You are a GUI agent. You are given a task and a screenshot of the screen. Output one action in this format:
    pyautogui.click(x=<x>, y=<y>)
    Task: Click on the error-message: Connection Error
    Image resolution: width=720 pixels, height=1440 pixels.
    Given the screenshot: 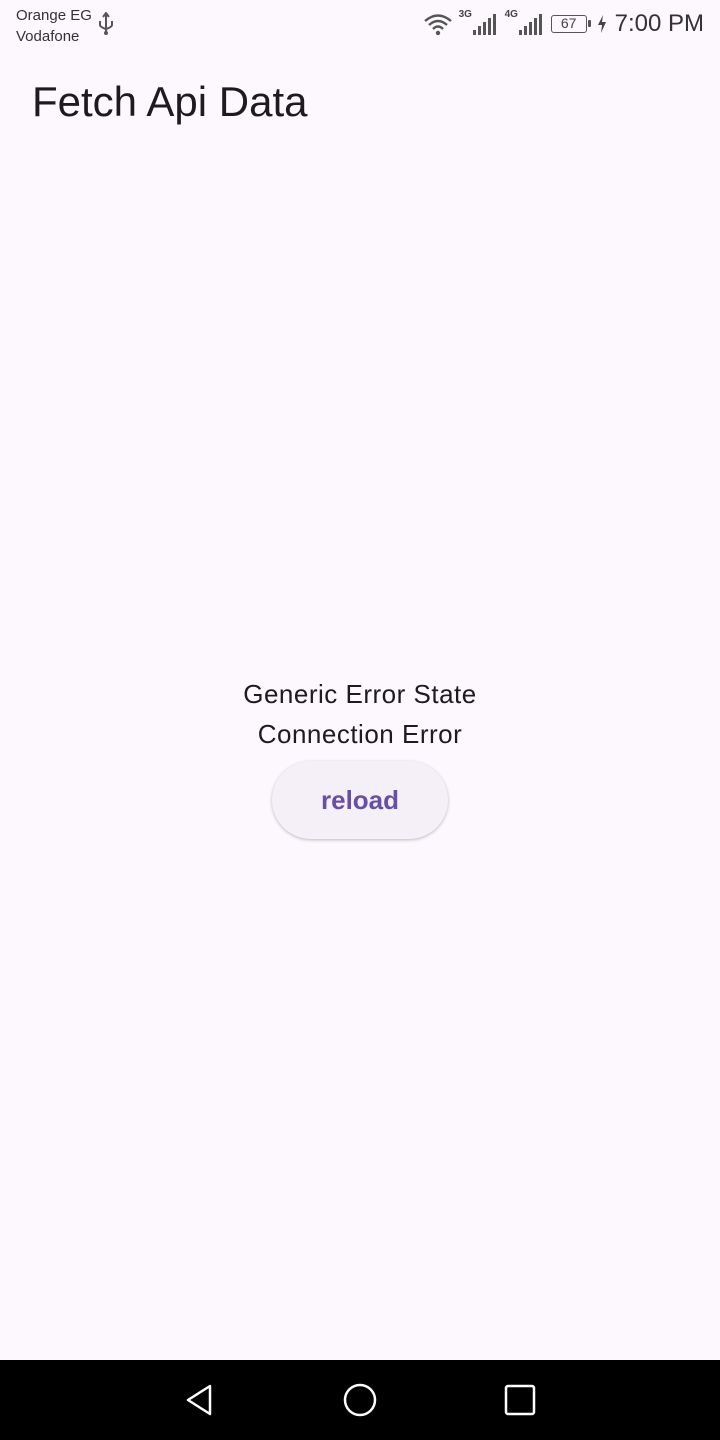 What is the action you would take?
    pyautogui.click(x=360, y=734)
    